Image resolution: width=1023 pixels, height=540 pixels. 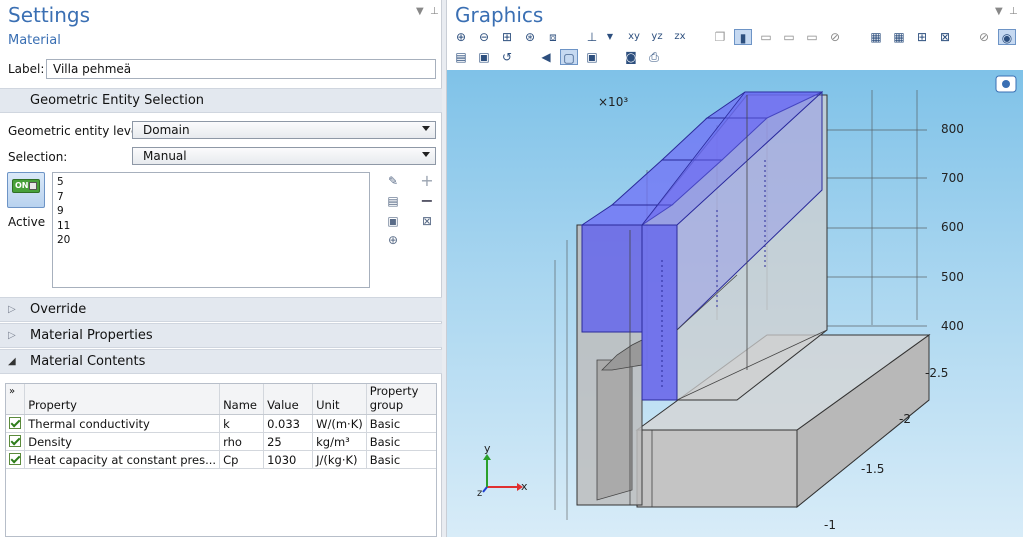 I want to click on chevron-down-icon: ▼, so click(x=610, y=37).